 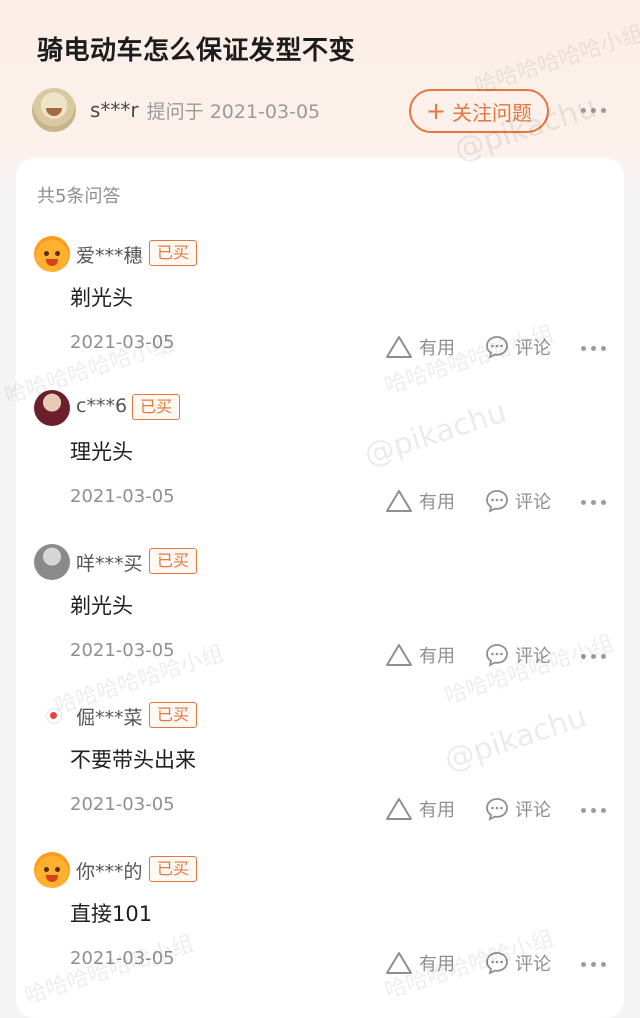 What do you see at coordinates (109, 254) in the screenshot?
I see `answerer-name: 爱***穗` at bounding box center [109, 254].